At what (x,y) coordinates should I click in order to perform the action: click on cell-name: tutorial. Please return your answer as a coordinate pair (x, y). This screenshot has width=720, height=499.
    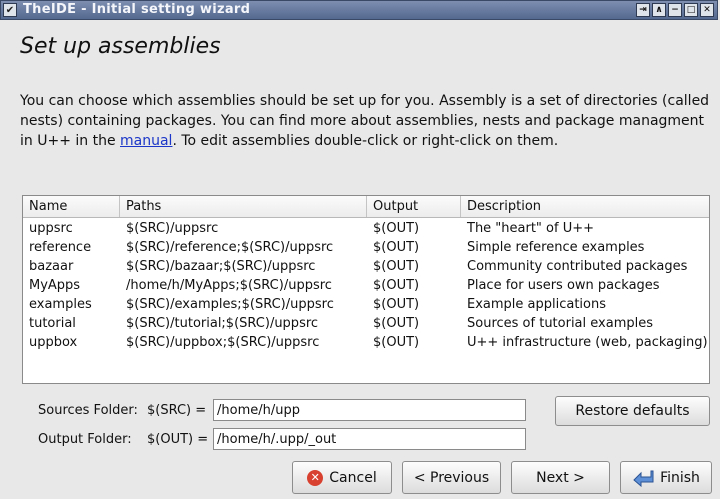
    Looking at the image, I should click on (52, 323).